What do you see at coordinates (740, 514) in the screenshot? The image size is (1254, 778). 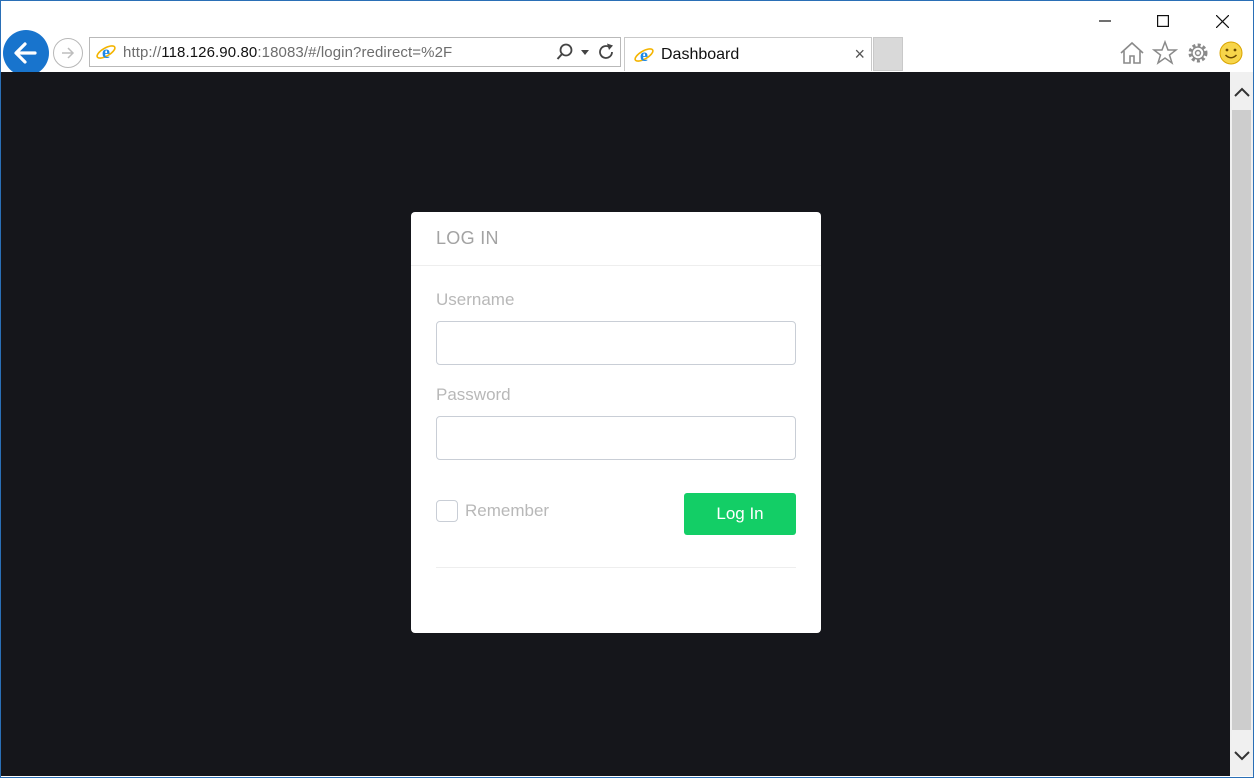 I see `login-button: Log In` at bounding box center [740, 514].